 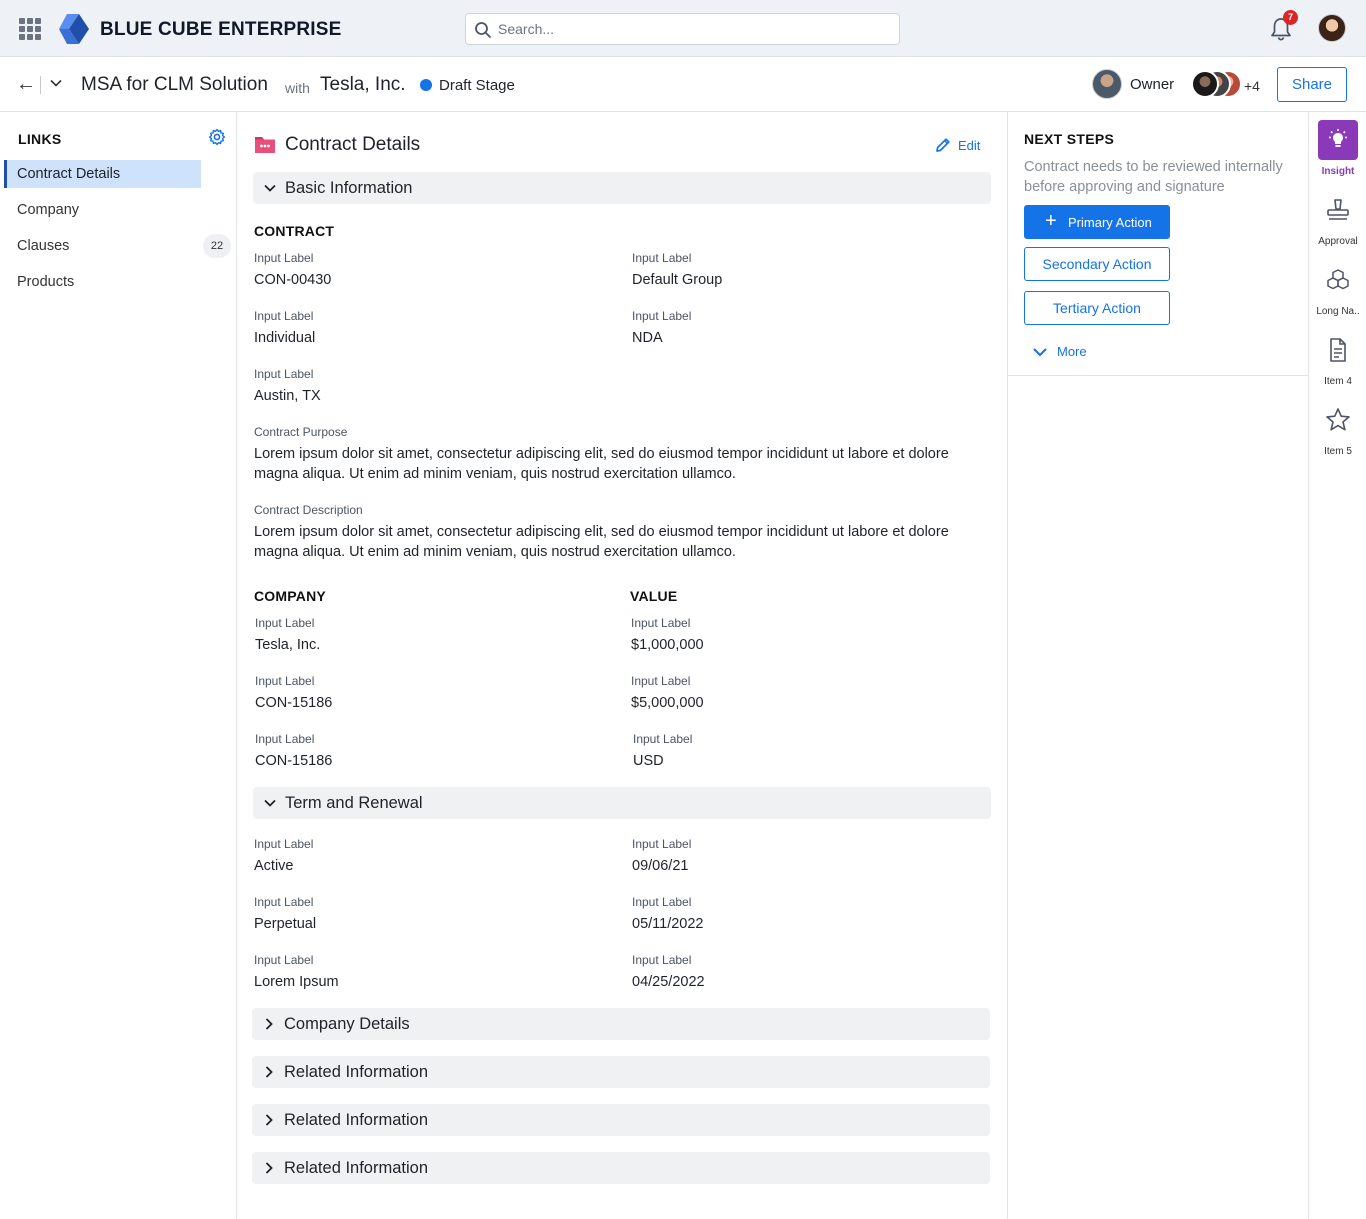 What do you see at coordinates (1337, 218) in the screenshot?
I see `rail-item-approval: Approval` at bounding box center [1337, 218].